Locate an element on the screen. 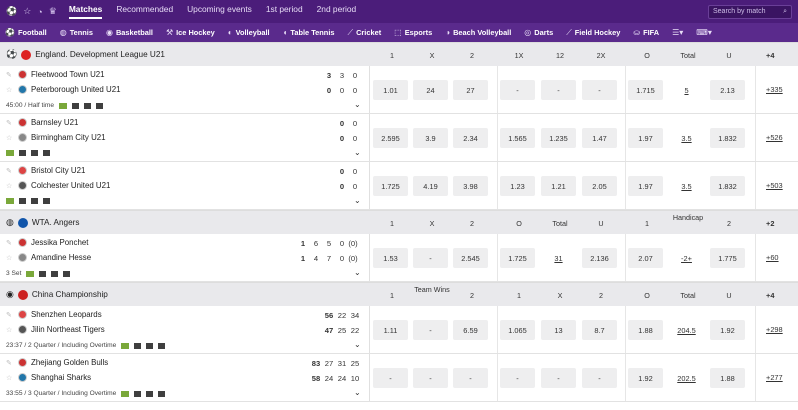 This screenshot has height=410, width=798. odds-button: 5 is located at coordinates (686, 90).